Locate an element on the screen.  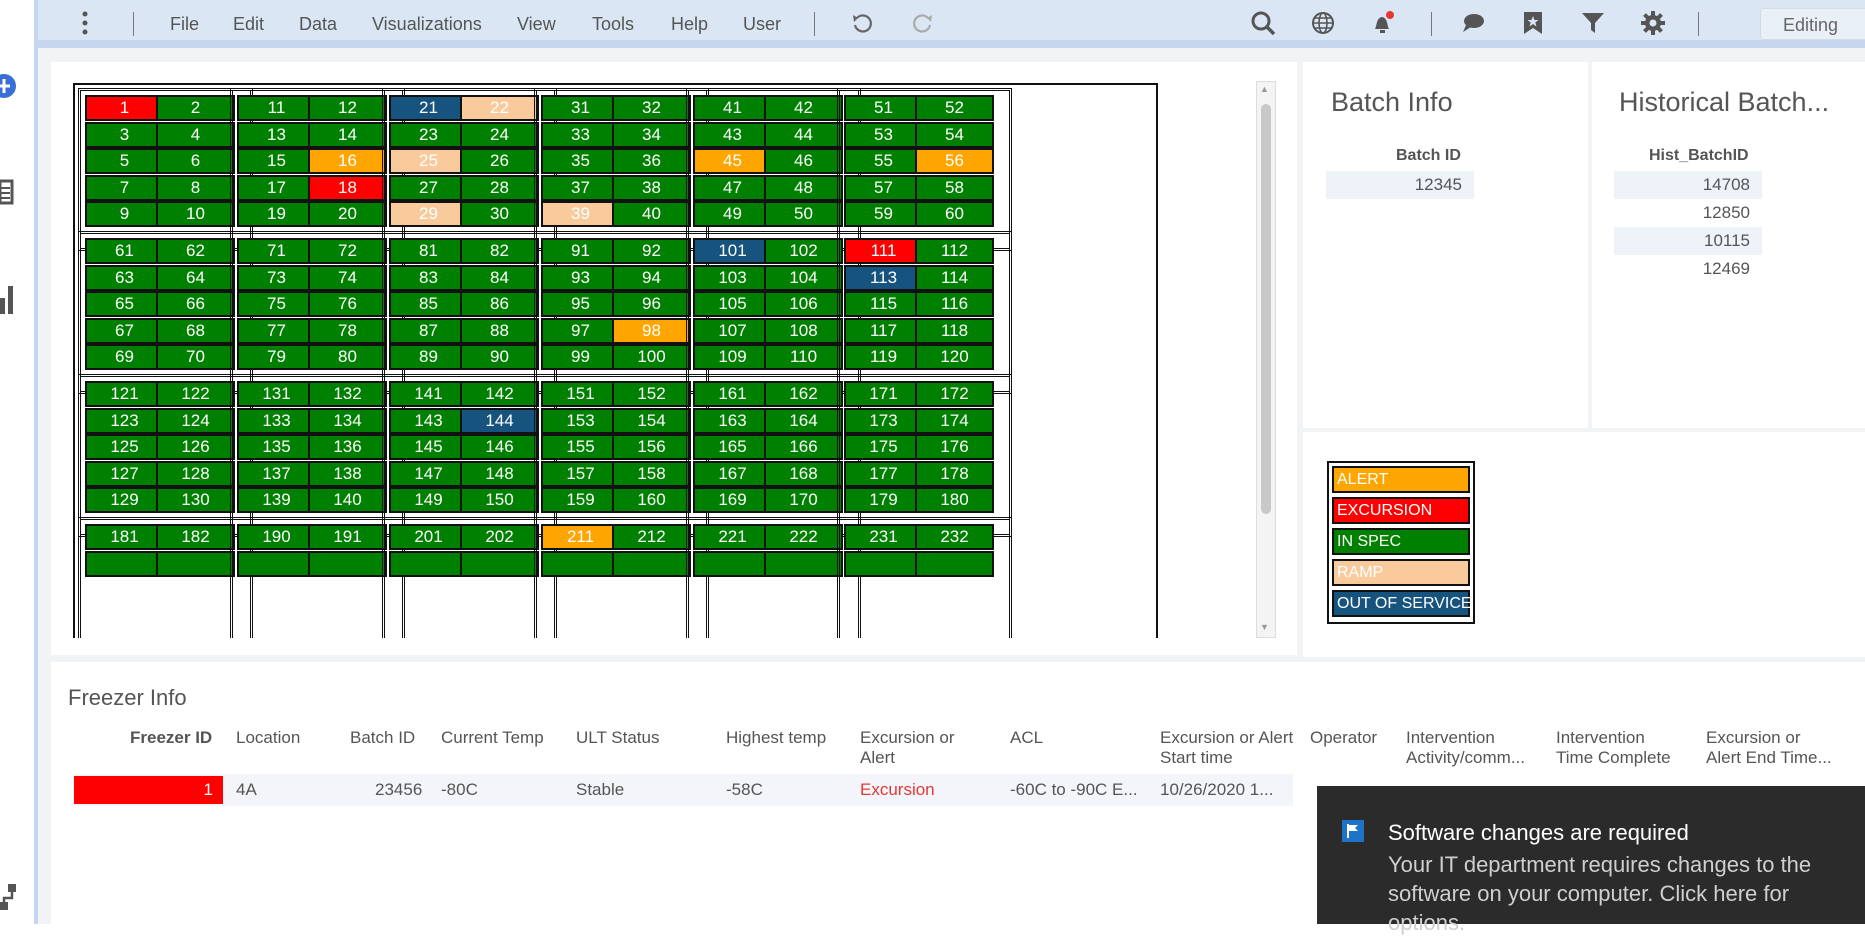
undo-icon is located at coordinates (862, 23).